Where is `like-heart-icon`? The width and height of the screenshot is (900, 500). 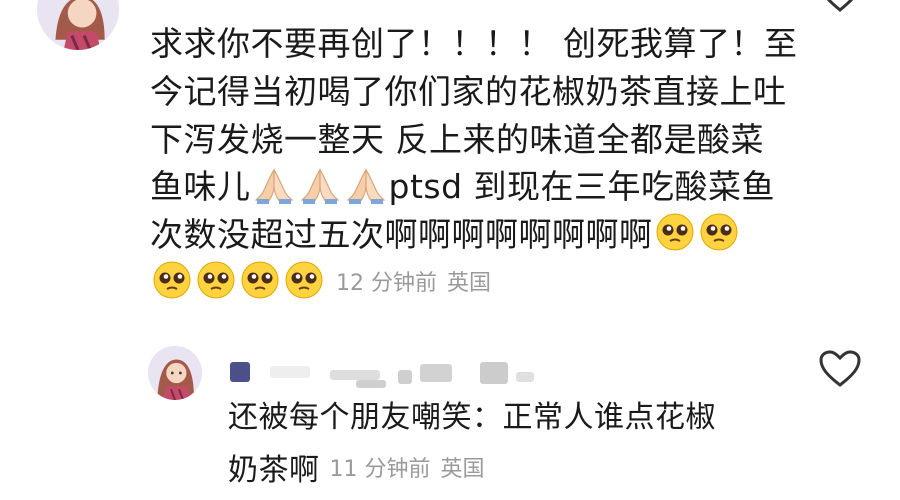
like-heart-icon is located at coordinates (840, 6).